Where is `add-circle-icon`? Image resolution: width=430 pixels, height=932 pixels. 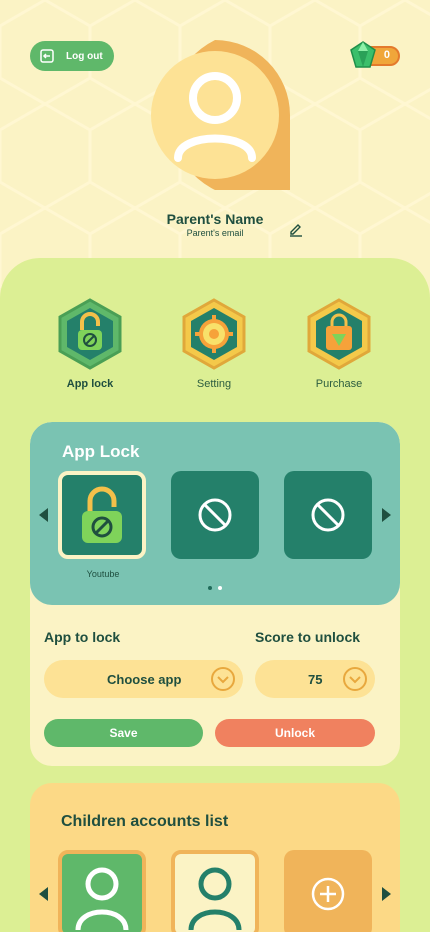
add-circle-icon is located at coordinates (328, 894).